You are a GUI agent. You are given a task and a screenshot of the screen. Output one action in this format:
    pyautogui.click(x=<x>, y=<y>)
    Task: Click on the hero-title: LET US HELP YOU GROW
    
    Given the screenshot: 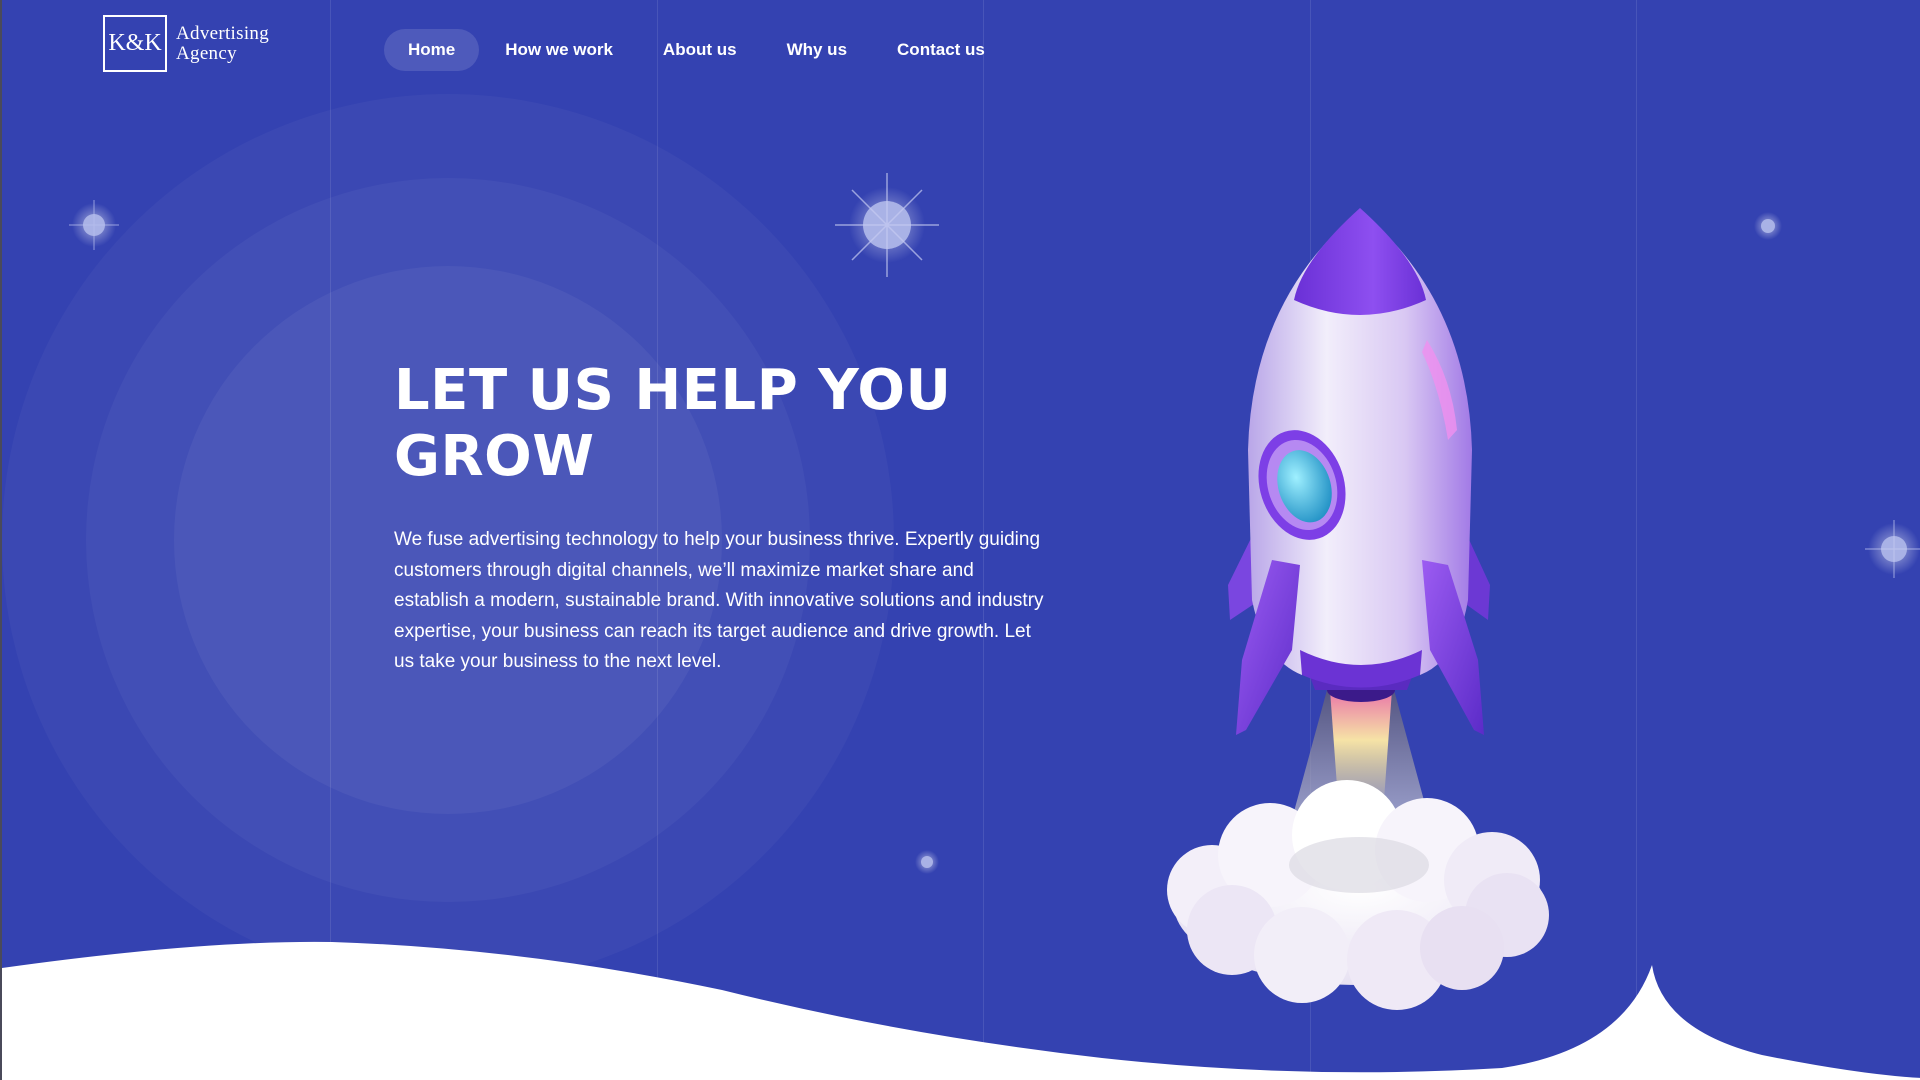 What is the action you would take?
    pyautogui.click(x=714, y=424)
    